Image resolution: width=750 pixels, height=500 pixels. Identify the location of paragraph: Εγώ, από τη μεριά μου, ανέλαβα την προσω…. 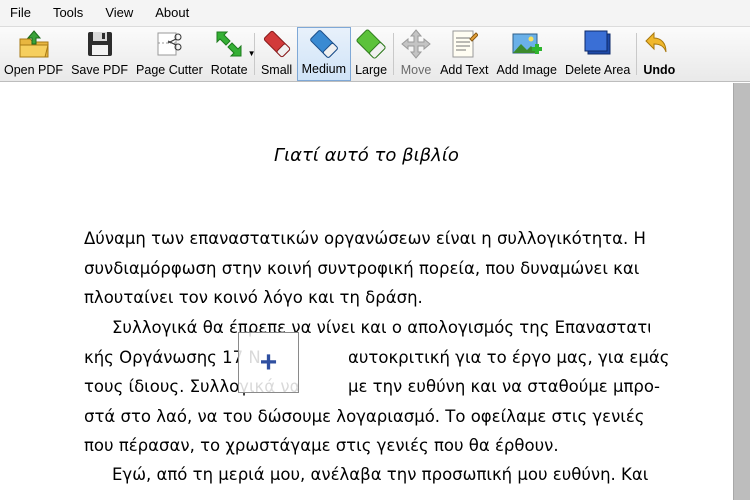
(367, 475).